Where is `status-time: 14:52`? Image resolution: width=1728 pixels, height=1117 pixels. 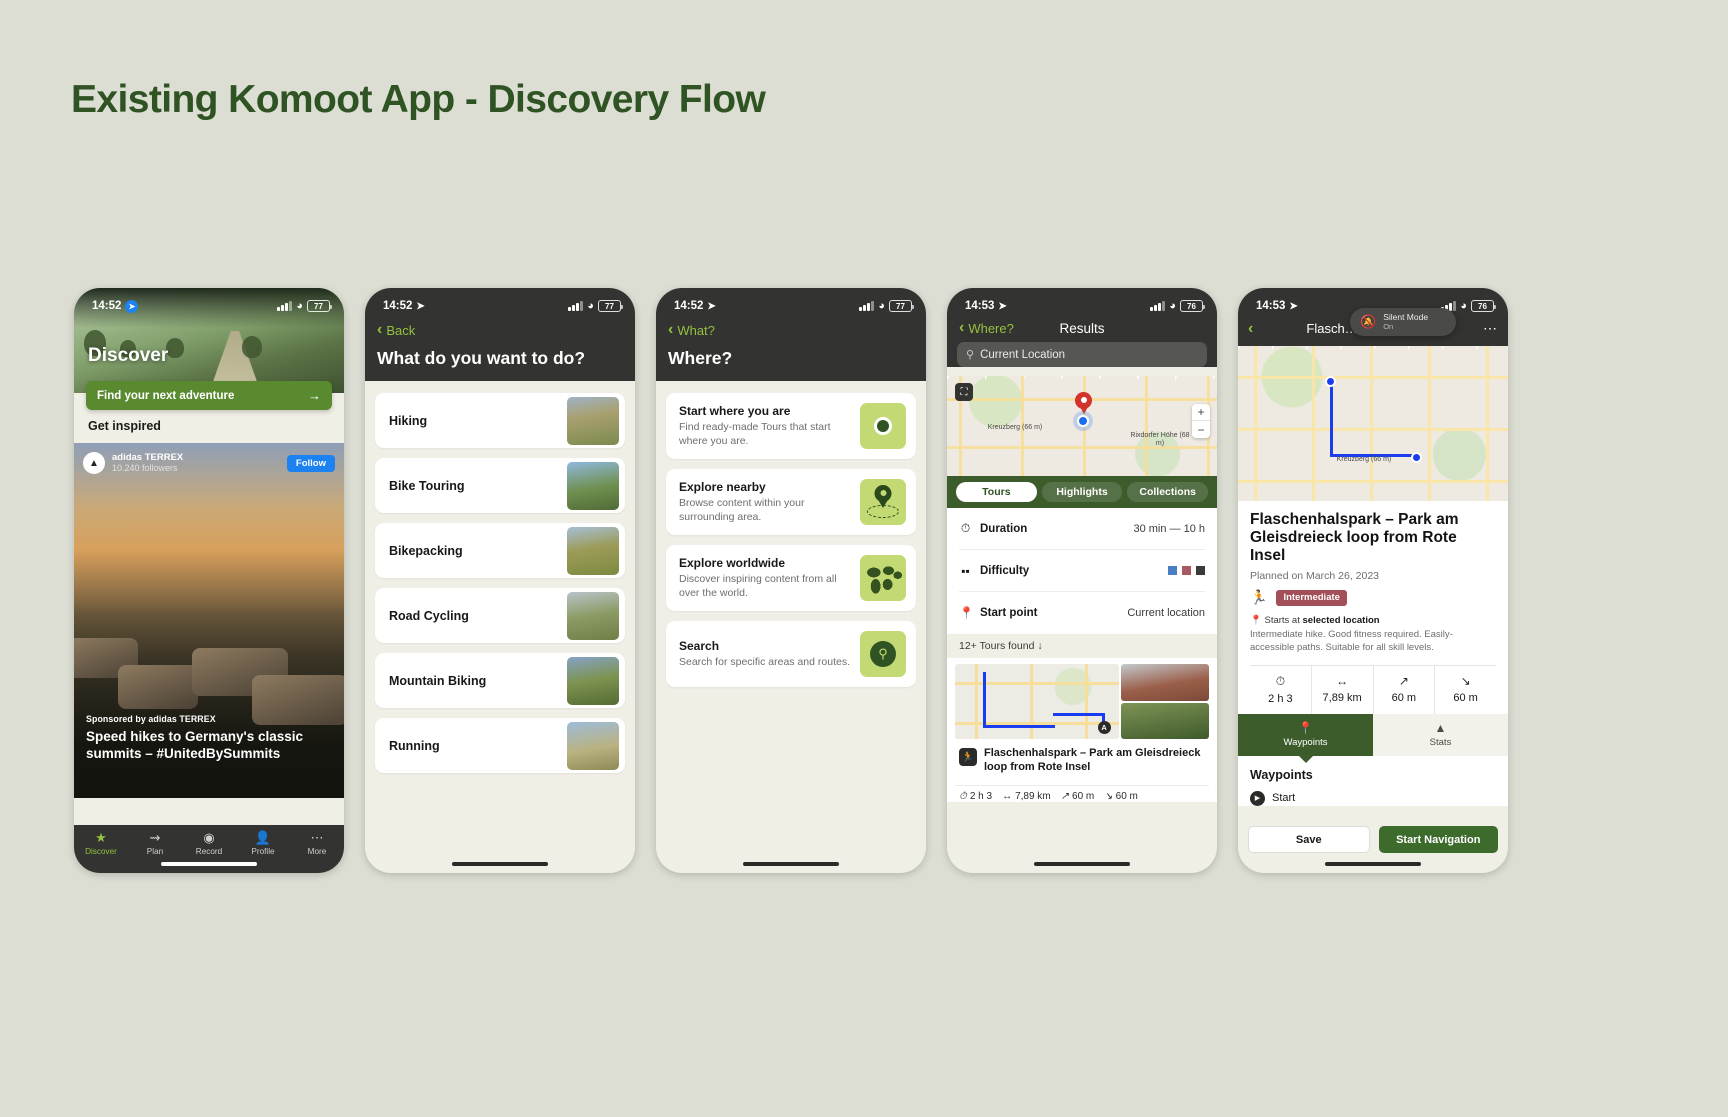
status-time: 14:52 is located at coordinates (107, 306).